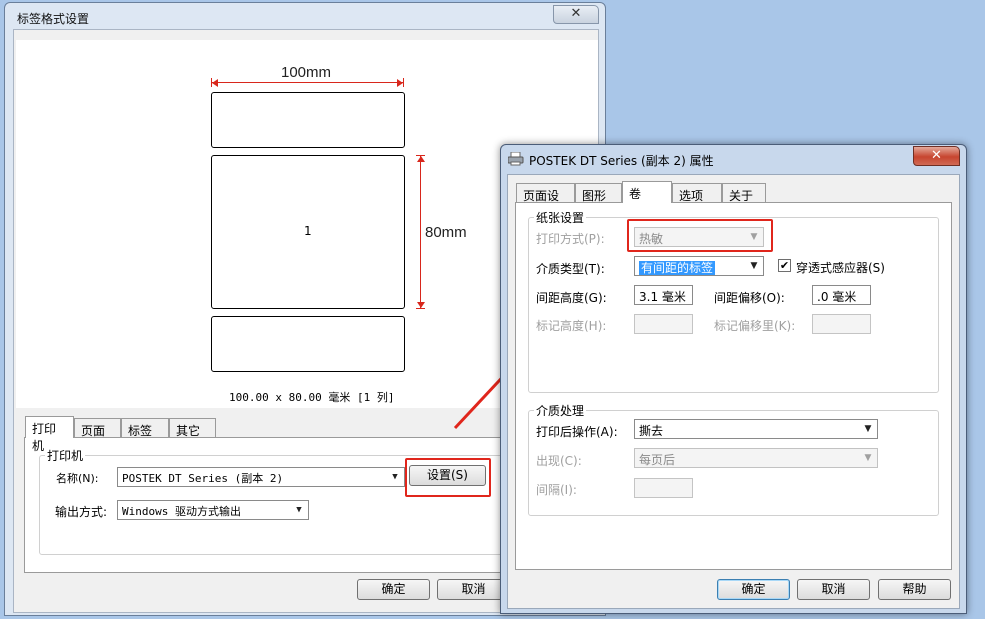 The image size is (985, 619). What do you see at coordinates (570, 239) in the screenshot?
I see `print-method-label: 打印方式(P):` at bounding box center [570, 239].